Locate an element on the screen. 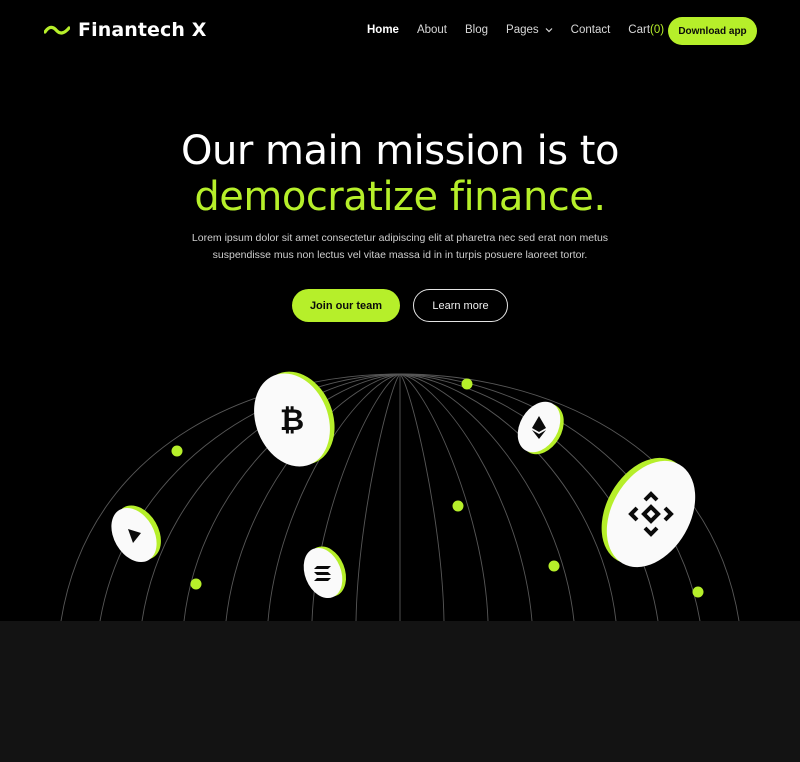 This screenshot has width=800, height=762. bitcoin-icon: ₿ is located at coordinates (292, 420).